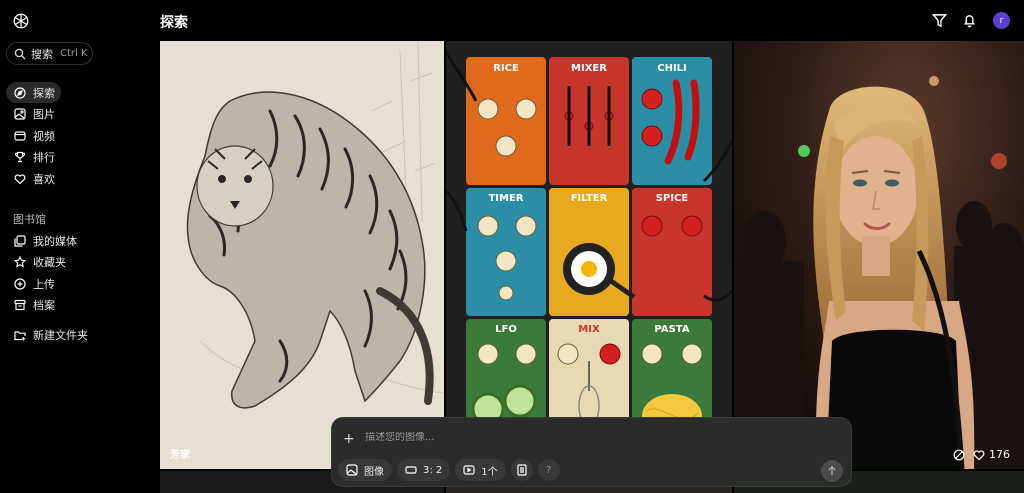 The width and height of the screenshot is (1024, 493). I want to click on sidebar-item-images: 图片, so click(76, 114).